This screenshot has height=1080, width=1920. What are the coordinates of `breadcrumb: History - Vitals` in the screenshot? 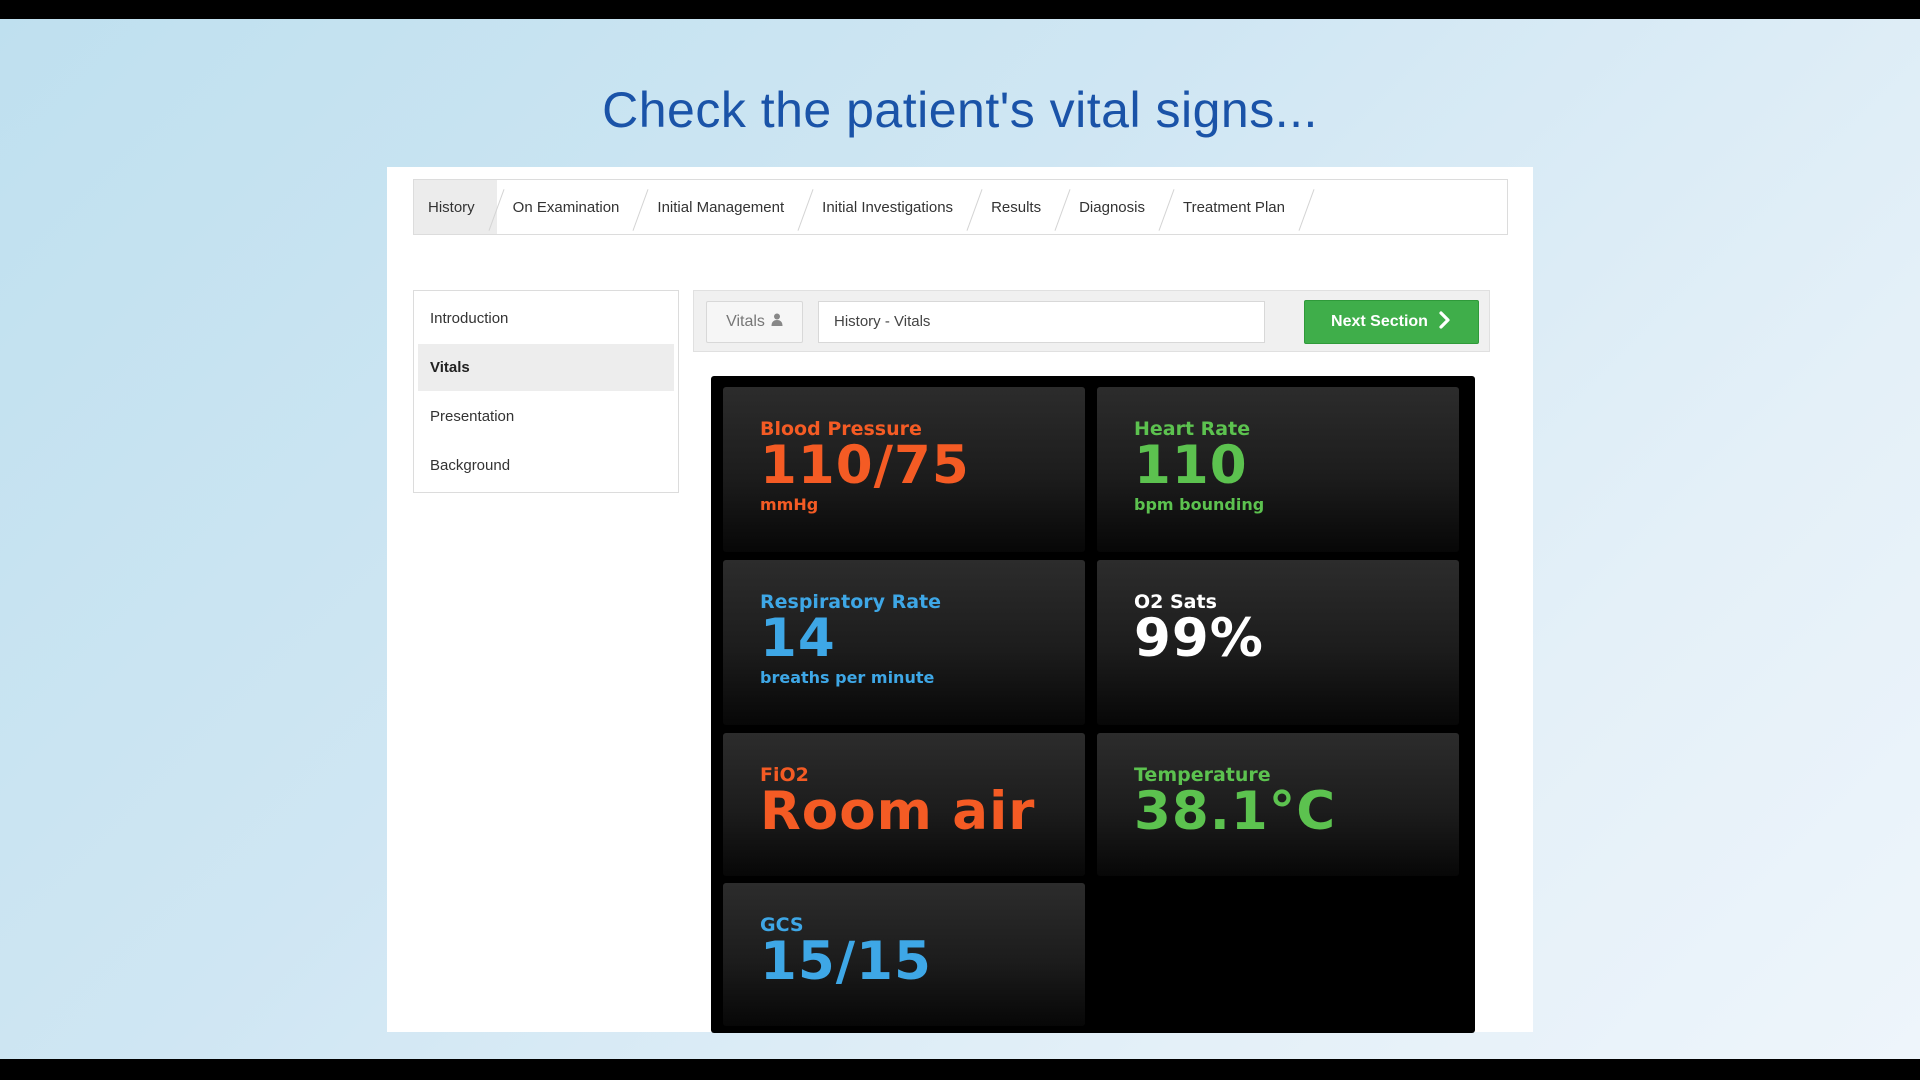 It's located at (1041, 322).